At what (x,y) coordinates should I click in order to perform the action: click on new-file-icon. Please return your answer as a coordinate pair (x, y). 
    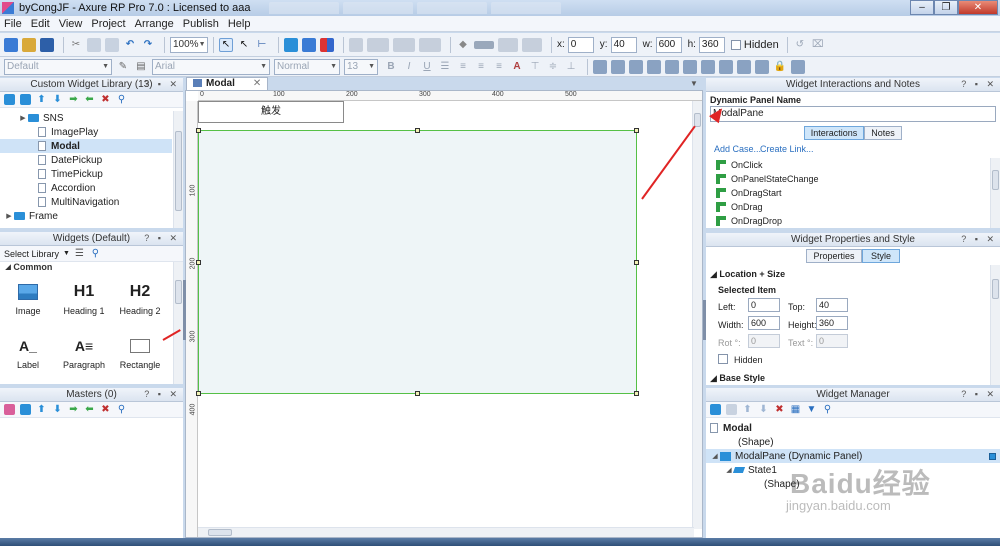
    Looking at the image, I should click on (11, 44).